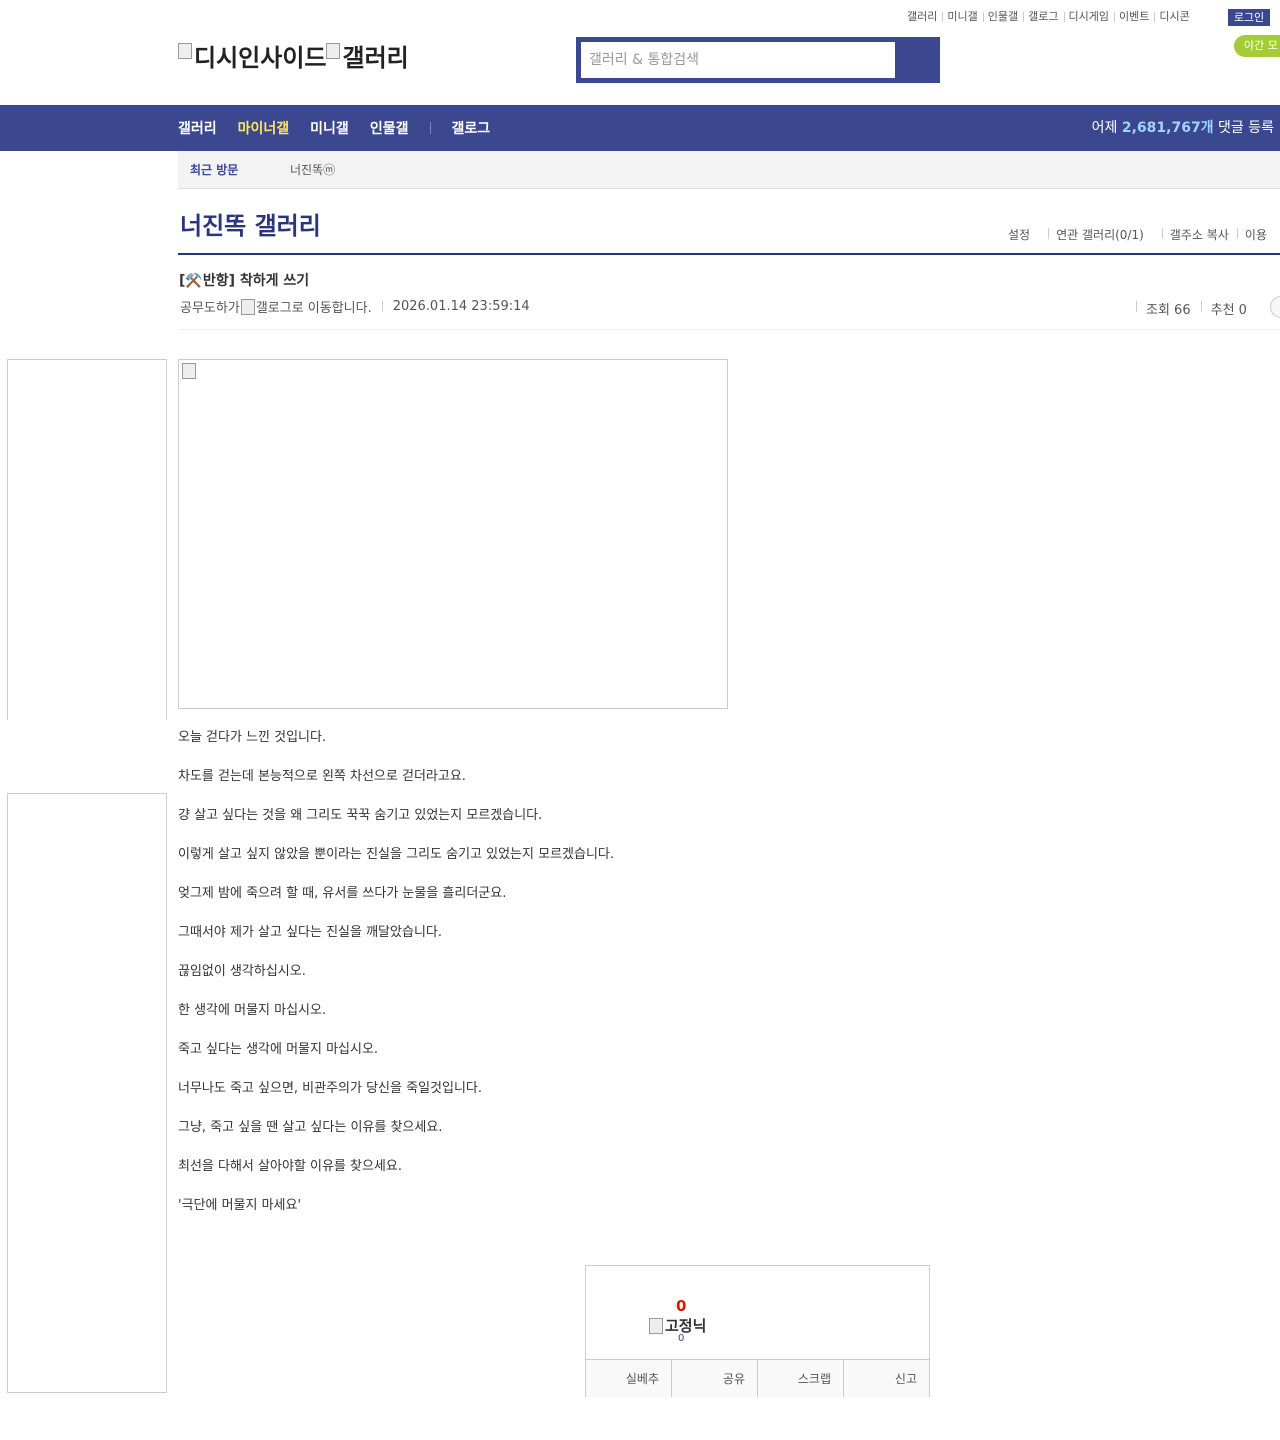 This screenshot has width=1280, height=1440. I want to click on comment-count-button, so click(1275, 307).